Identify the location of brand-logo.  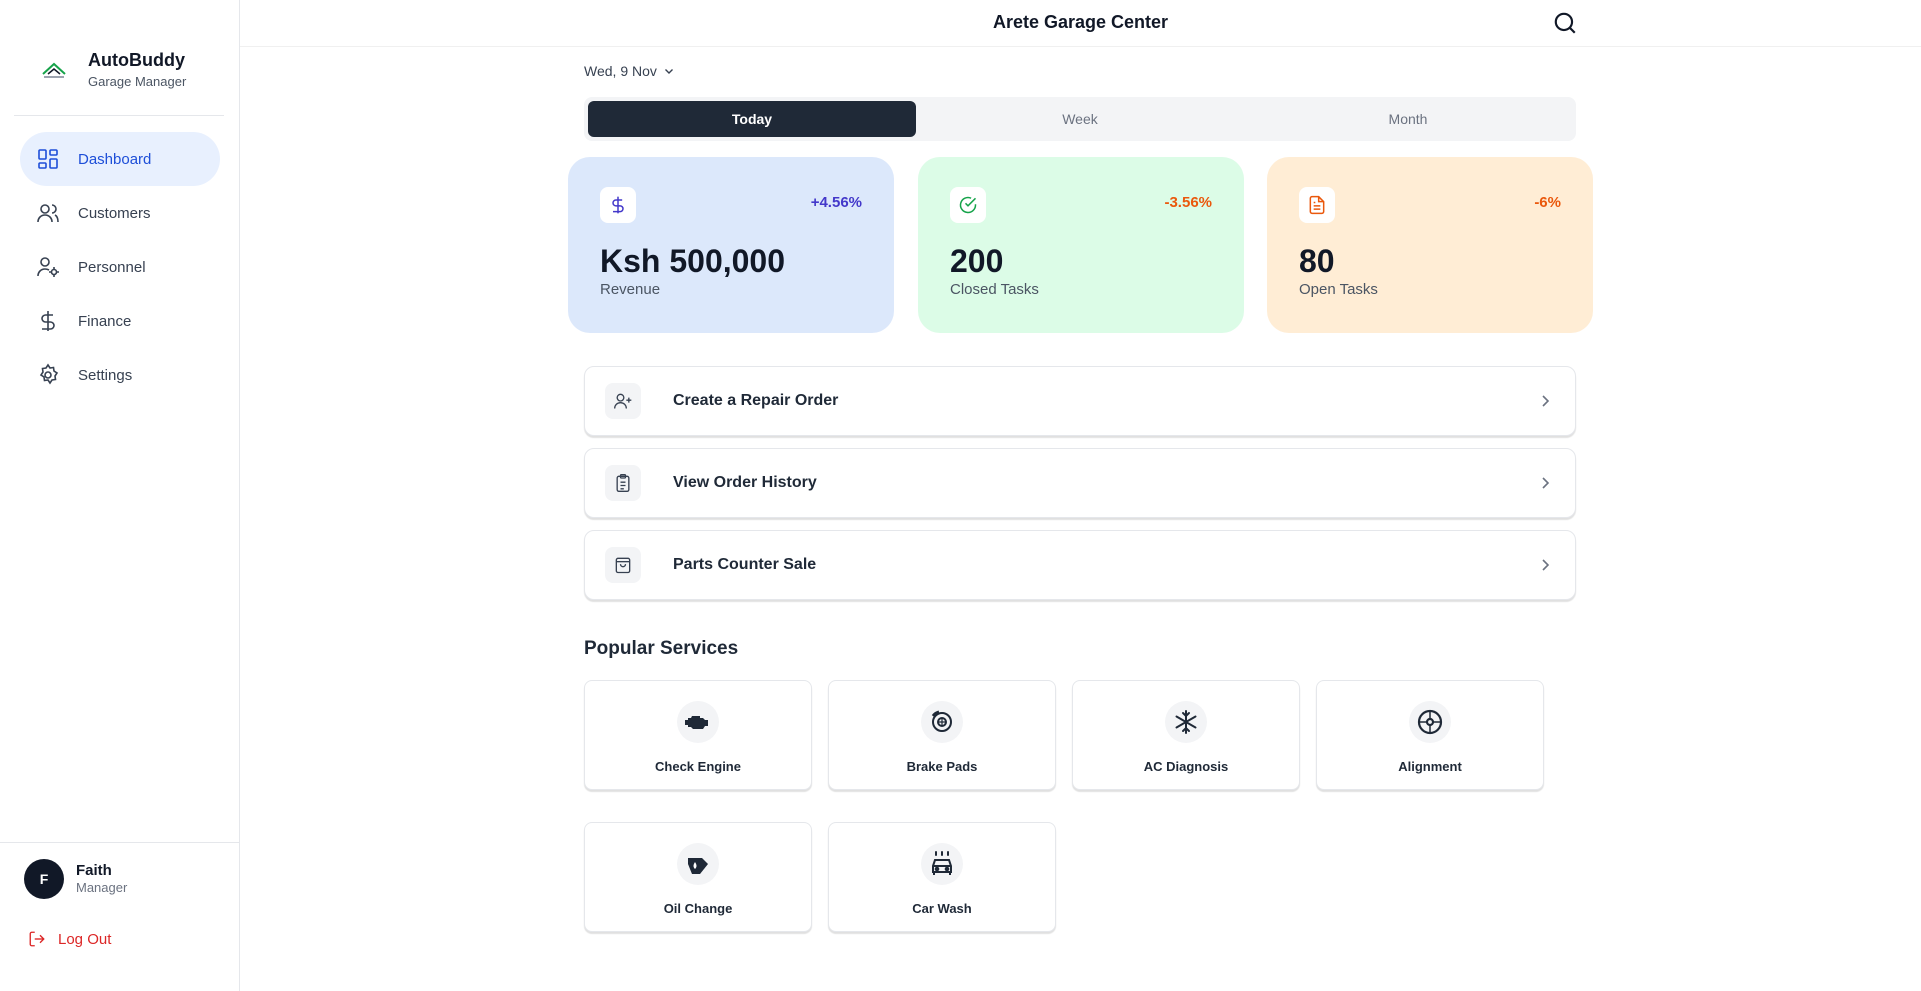
(54, 70).